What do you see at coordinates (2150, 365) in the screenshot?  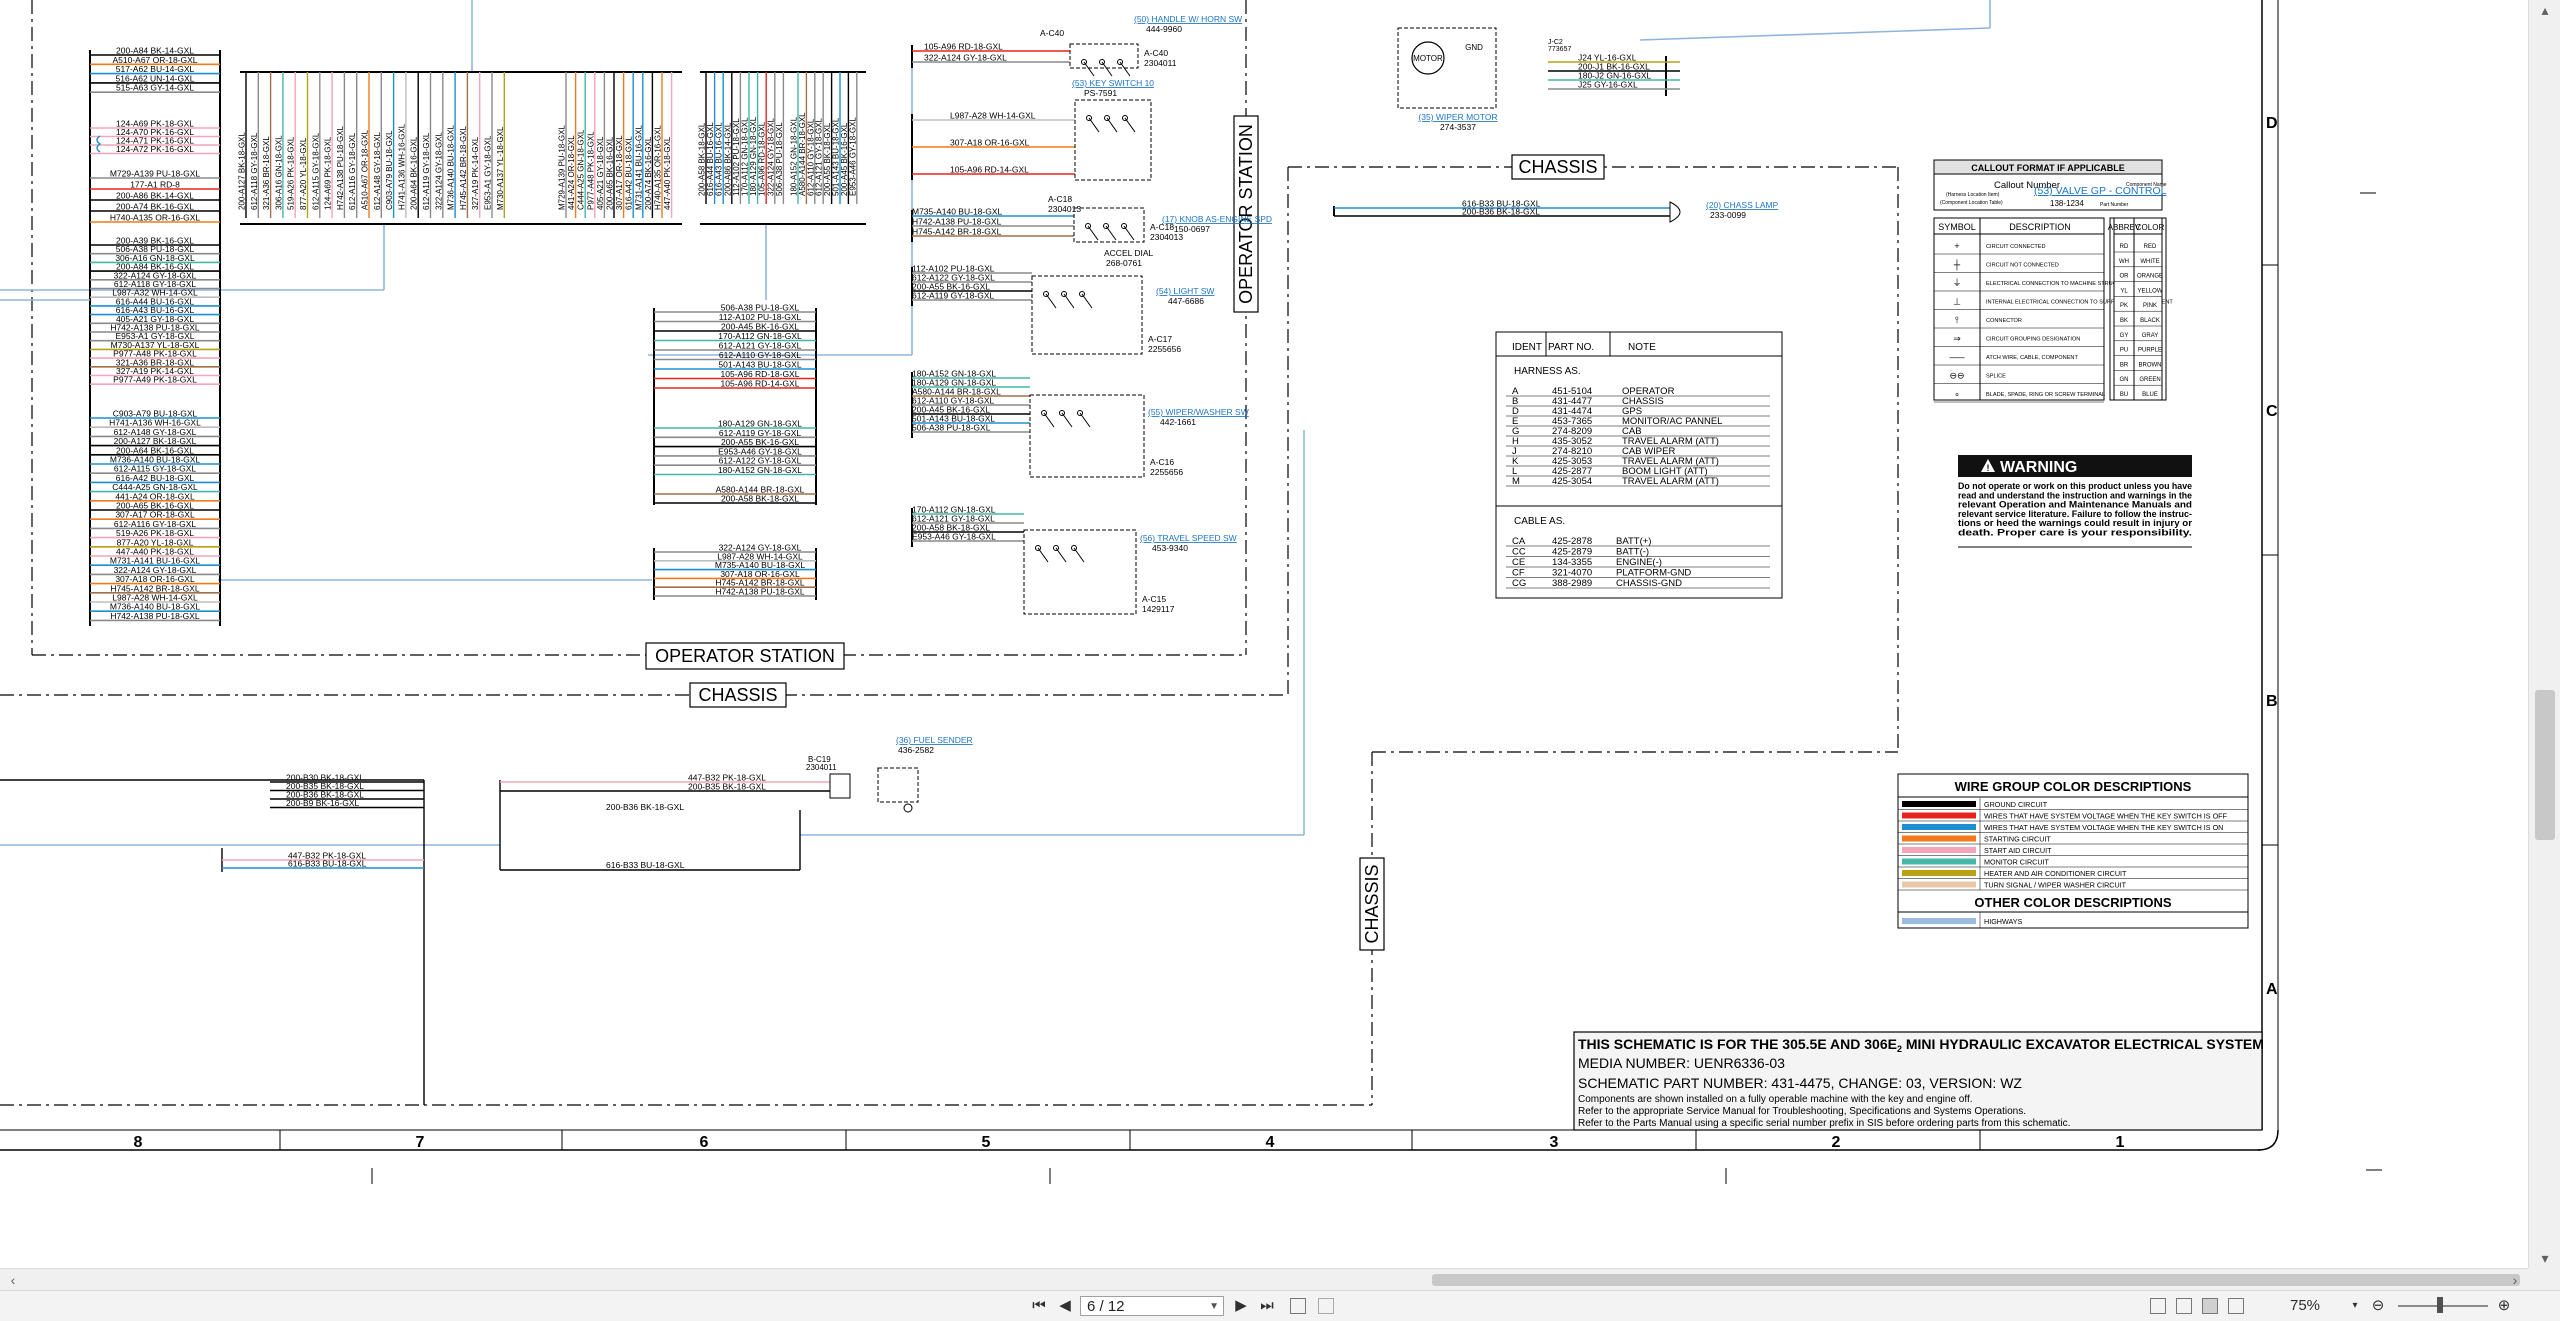 I see `color-name: BROWN` at bounding box center [2150, 365].